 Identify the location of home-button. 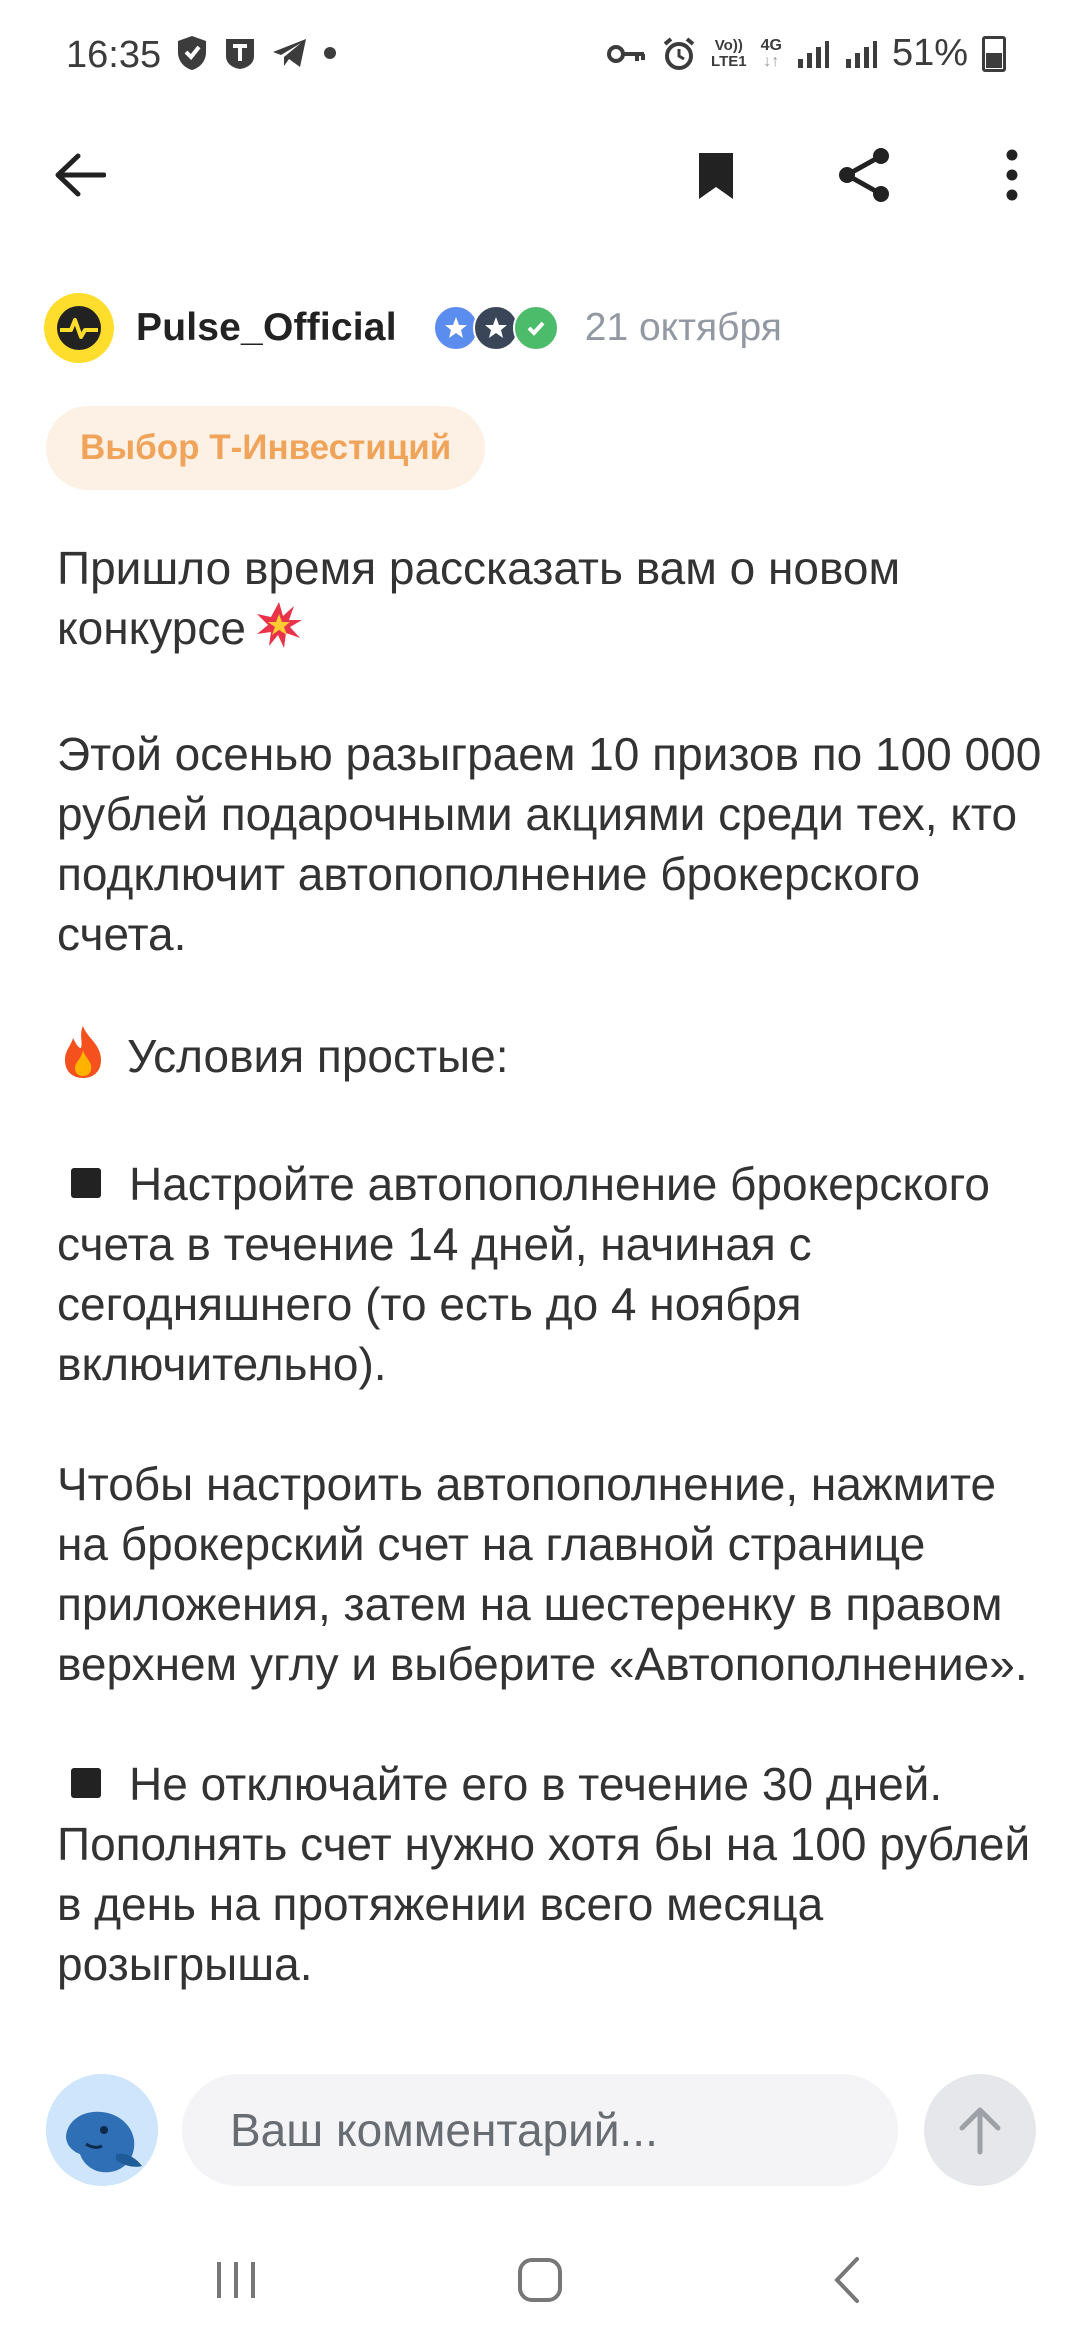
(540, 2280).